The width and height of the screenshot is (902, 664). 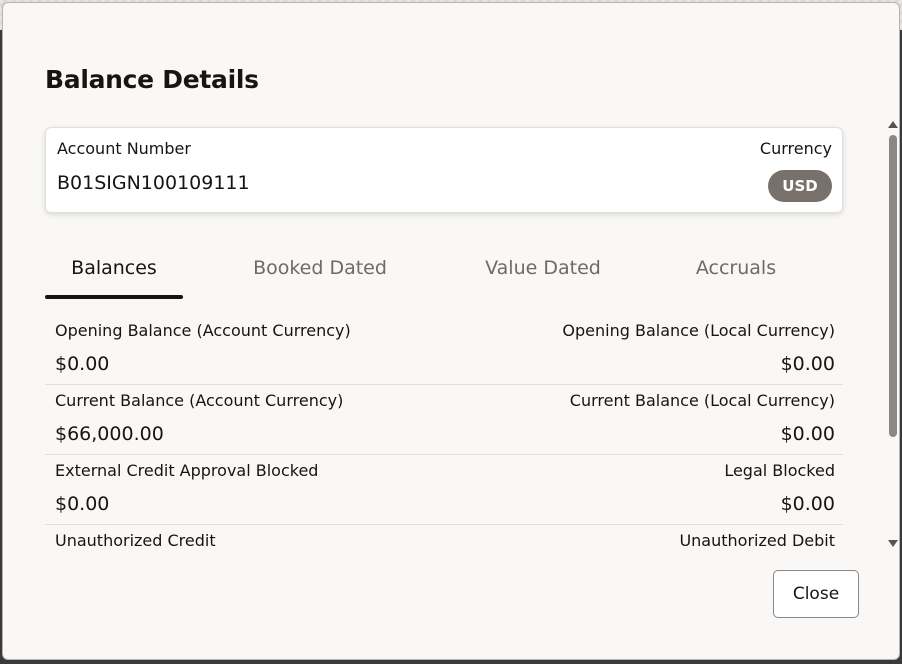 I want to click on account-number-value: B01SIGN100109111, so click(x=153, y=183).